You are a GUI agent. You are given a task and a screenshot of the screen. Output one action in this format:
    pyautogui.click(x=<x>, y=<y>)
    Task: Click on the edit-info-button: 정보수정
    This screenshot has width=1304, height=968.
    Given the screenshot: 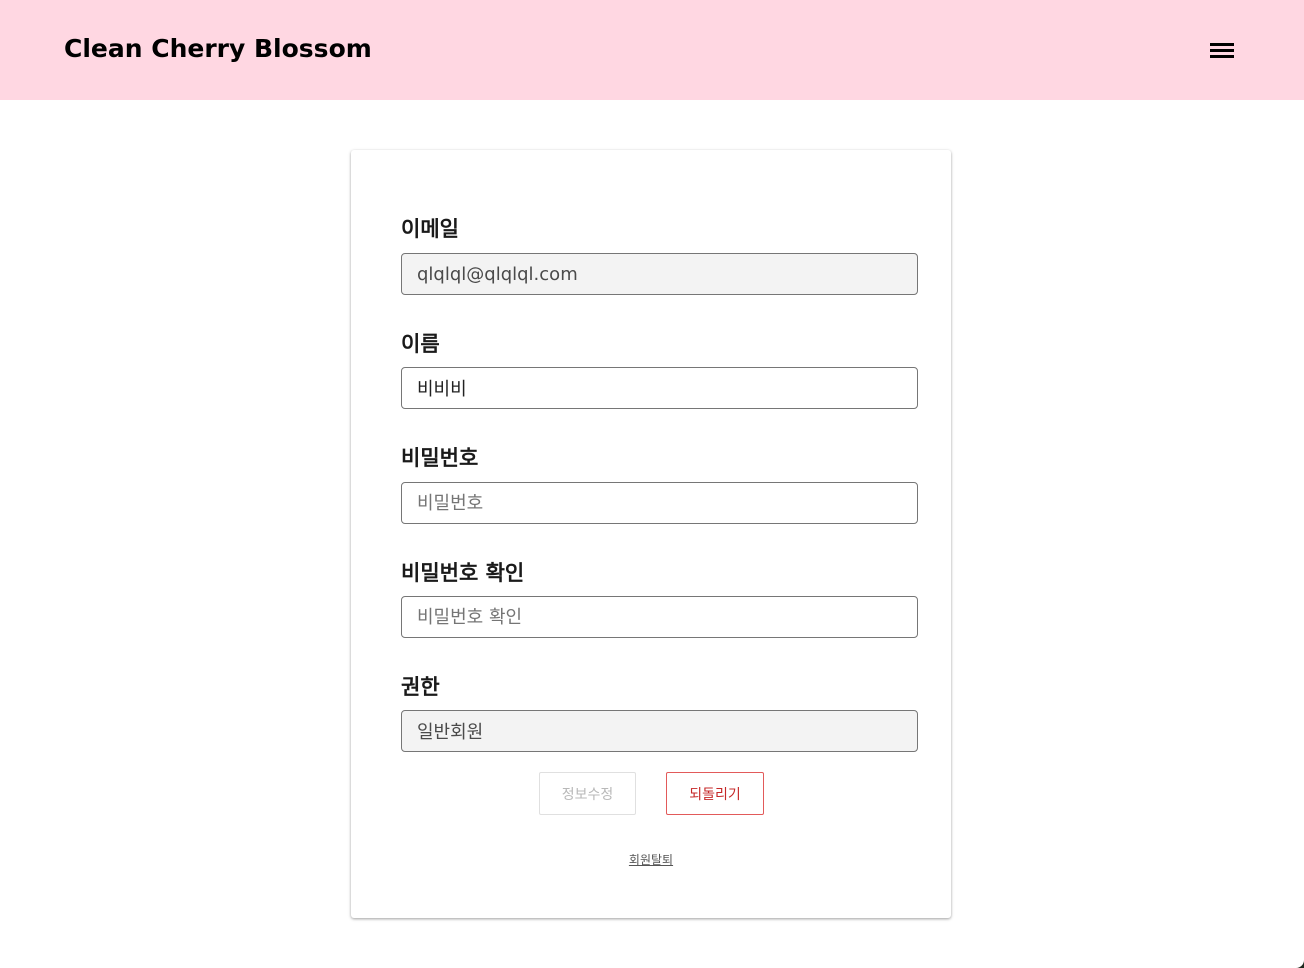 What is the action you would take?
    pyautogui.click(x=587, y=793)
    